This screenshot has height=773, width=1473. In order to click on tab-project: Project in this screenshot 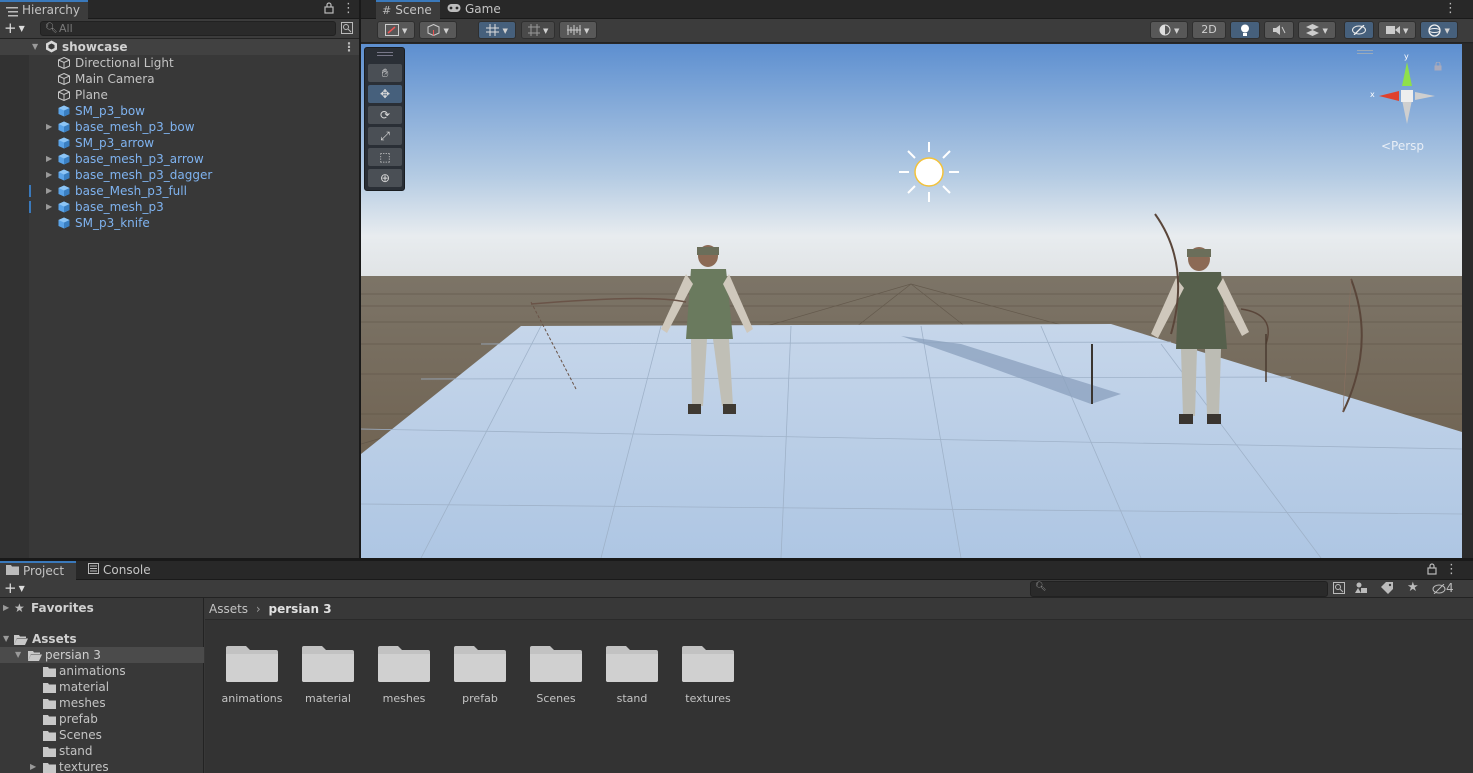, I will do `click(38, 570)`.